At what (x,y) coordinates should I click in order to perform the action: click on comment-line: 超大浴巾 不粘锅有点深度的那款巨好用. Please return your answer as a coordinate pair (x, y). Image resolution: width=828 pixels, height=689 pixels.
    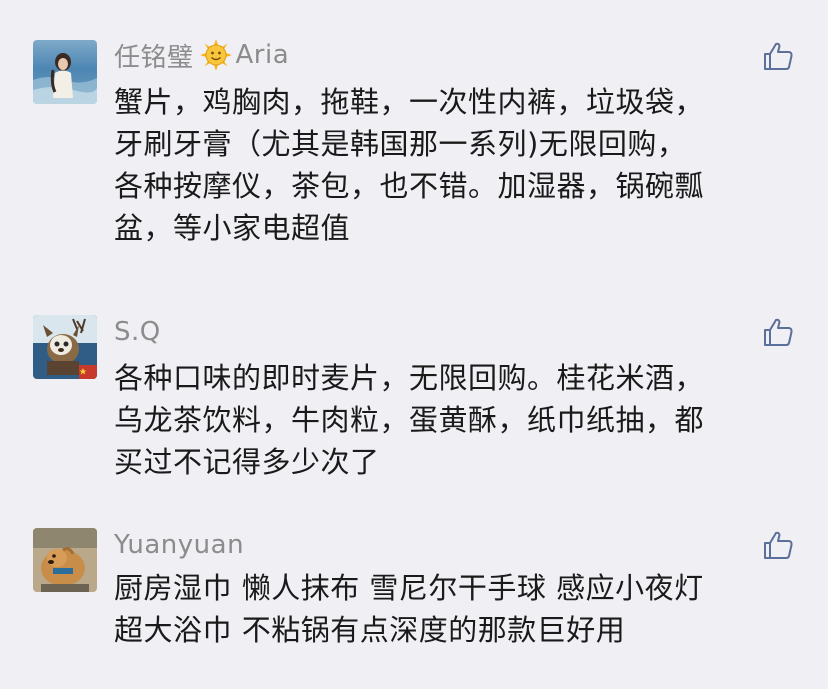
    Looking at the image, I should click on (370, 630).